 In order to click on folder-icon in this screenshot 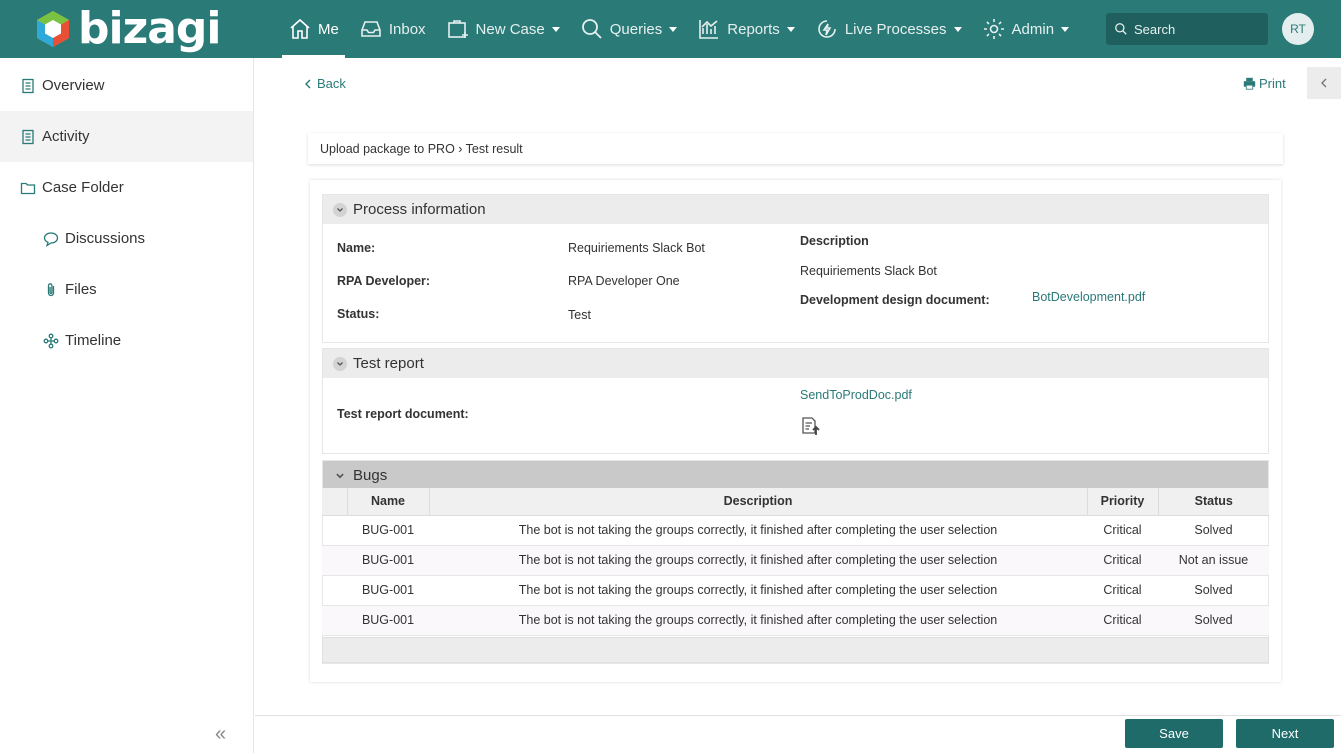, I will do `click(28, 188)`.